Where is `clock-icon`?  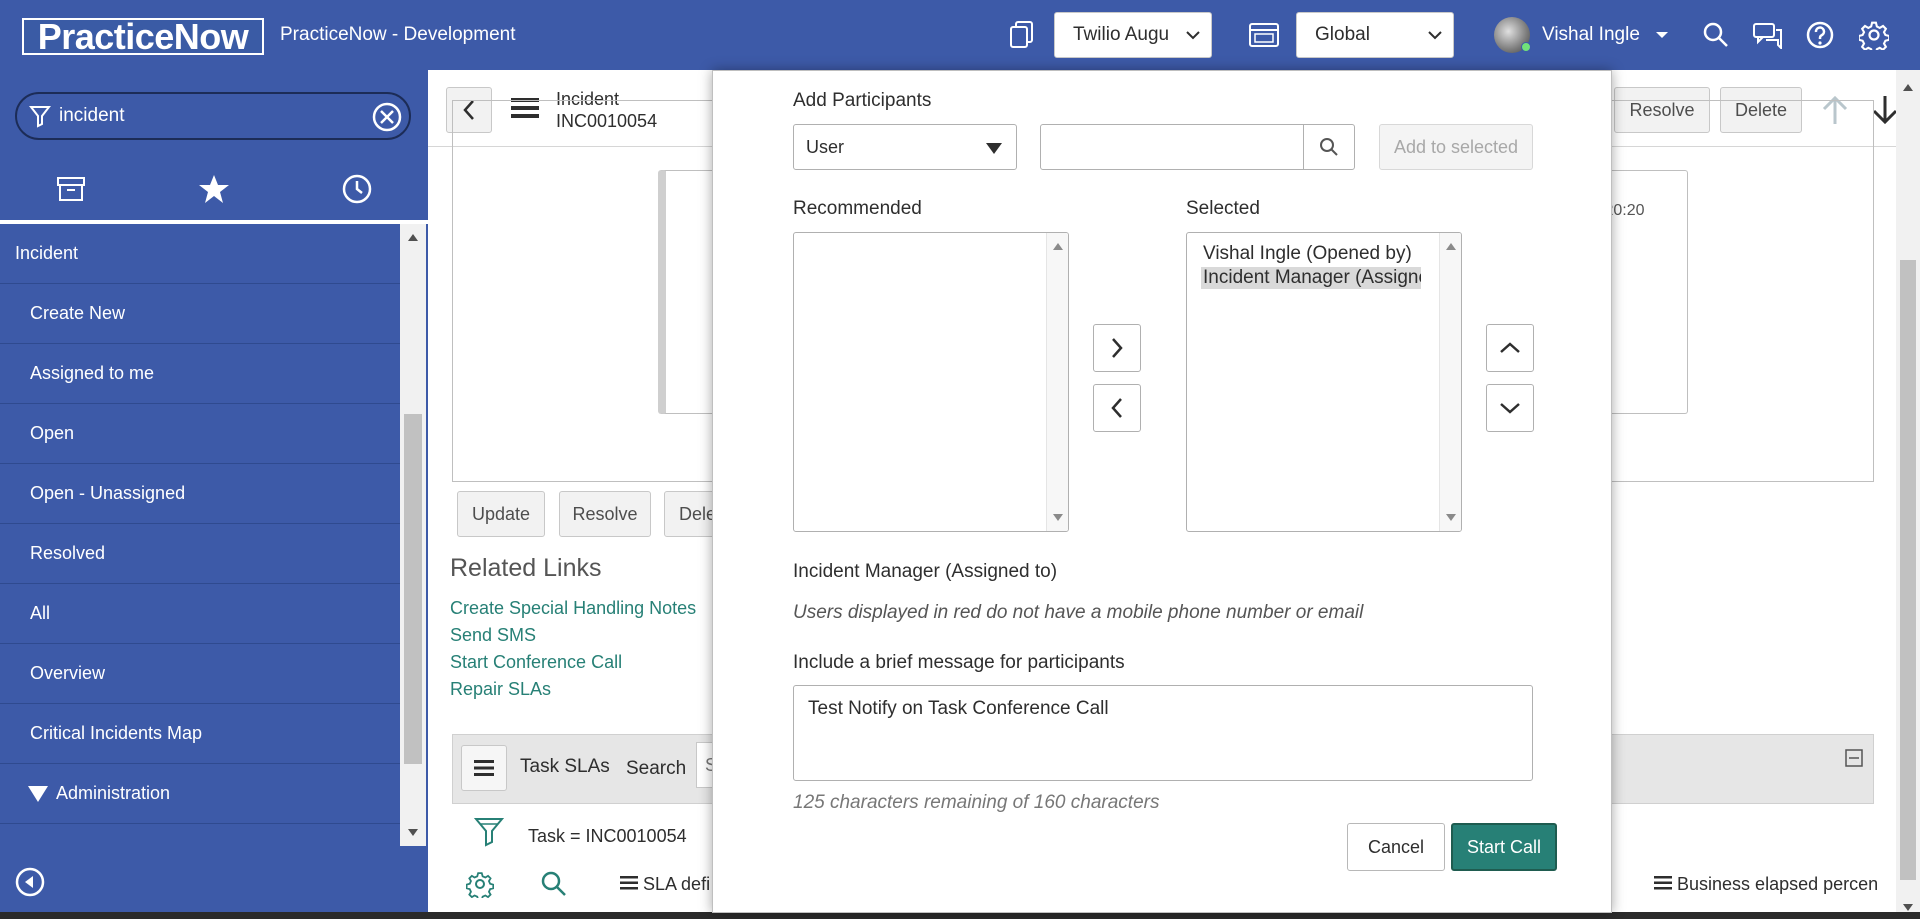 clock-icon is located at coordinates (356, 189).